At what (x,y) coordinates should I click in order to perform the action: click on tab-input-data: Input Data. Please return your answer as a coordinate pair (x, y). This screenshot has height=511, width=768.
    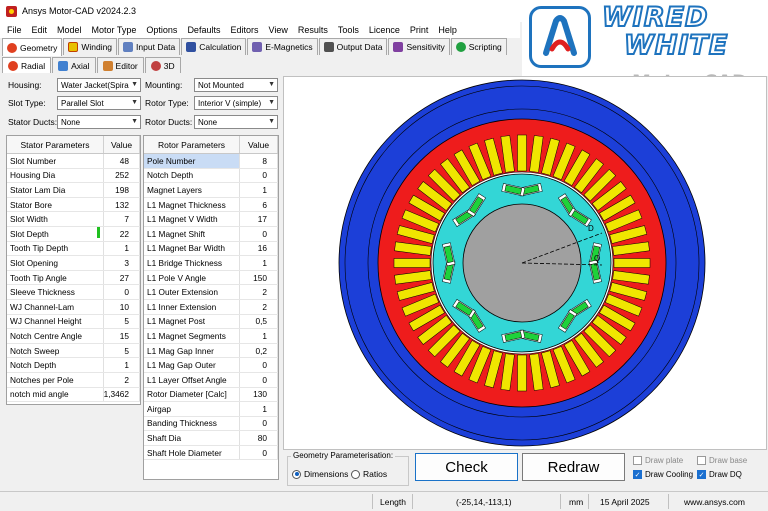
    Looking at the image, I should click on (149, 46).